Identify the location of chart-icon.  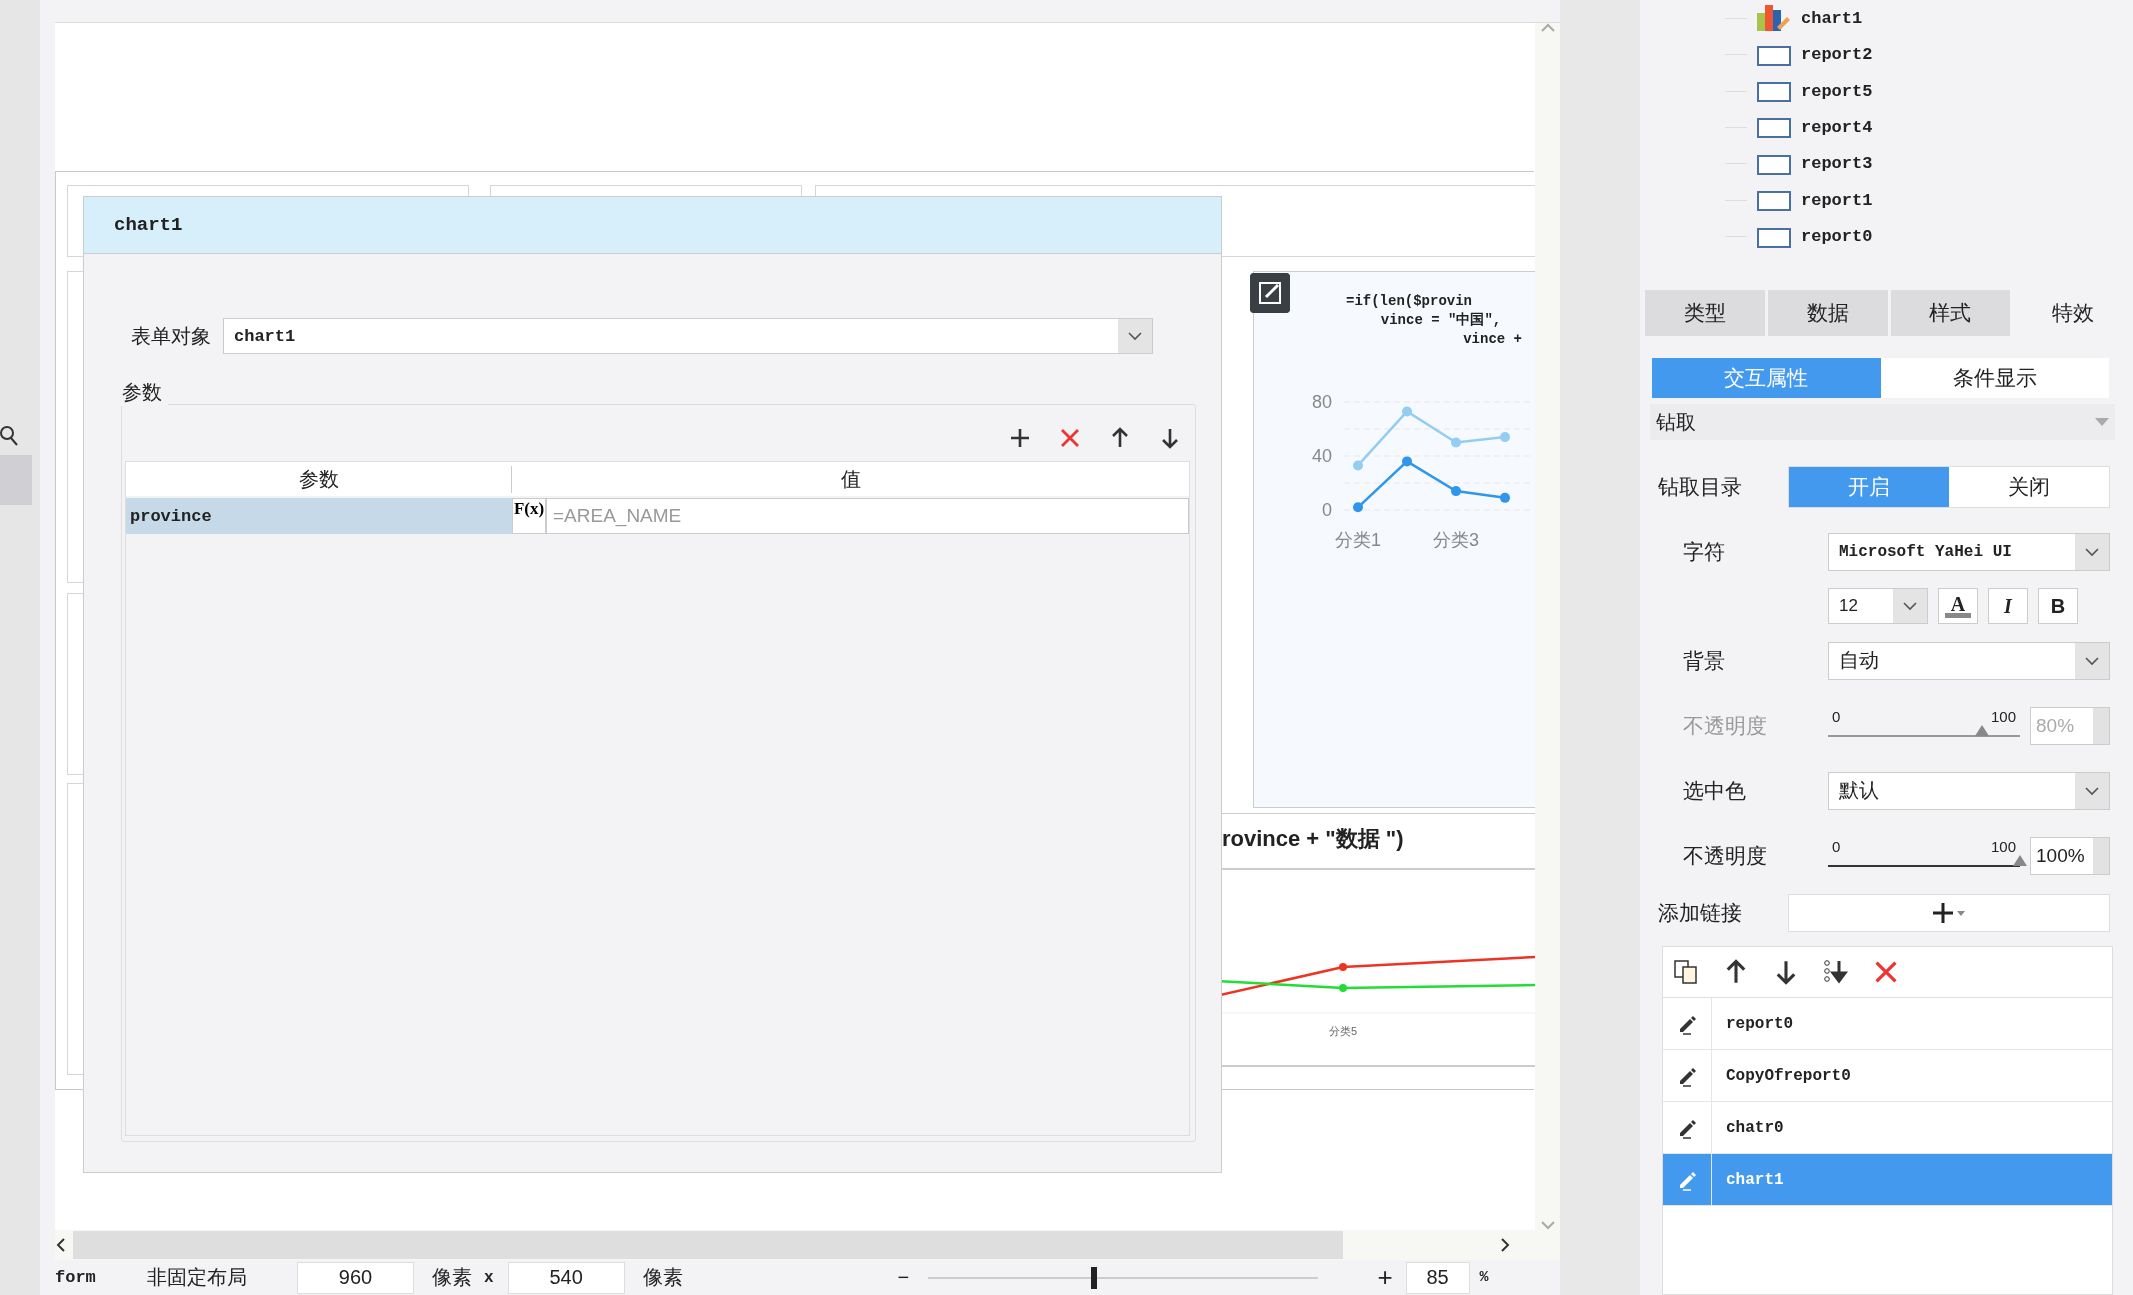
(1774, 18).